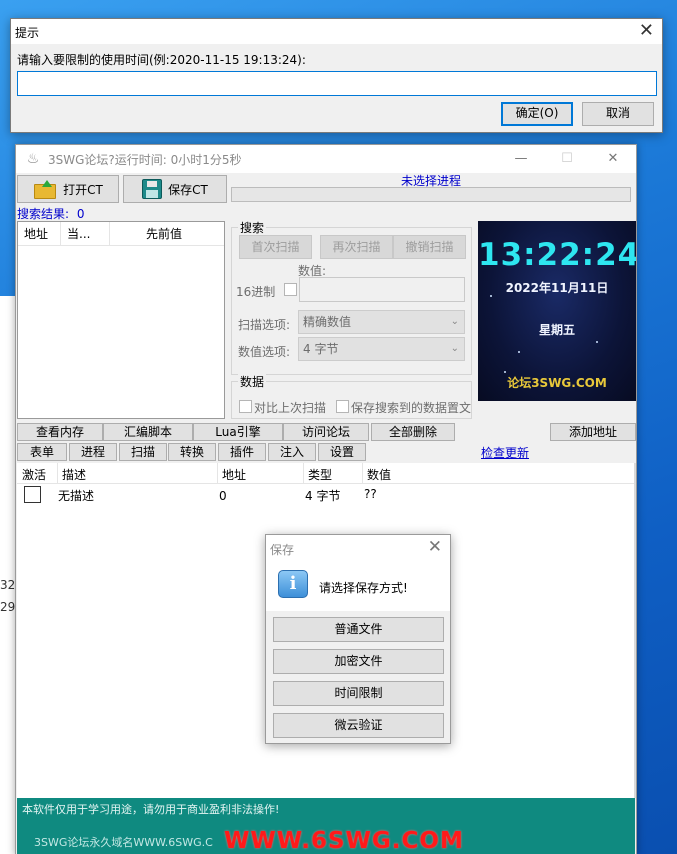 This screenshot has width=677, height=854. Describe the element at coordinates (337, 83) in the screenshot. I see `time-limit-input` at that location.